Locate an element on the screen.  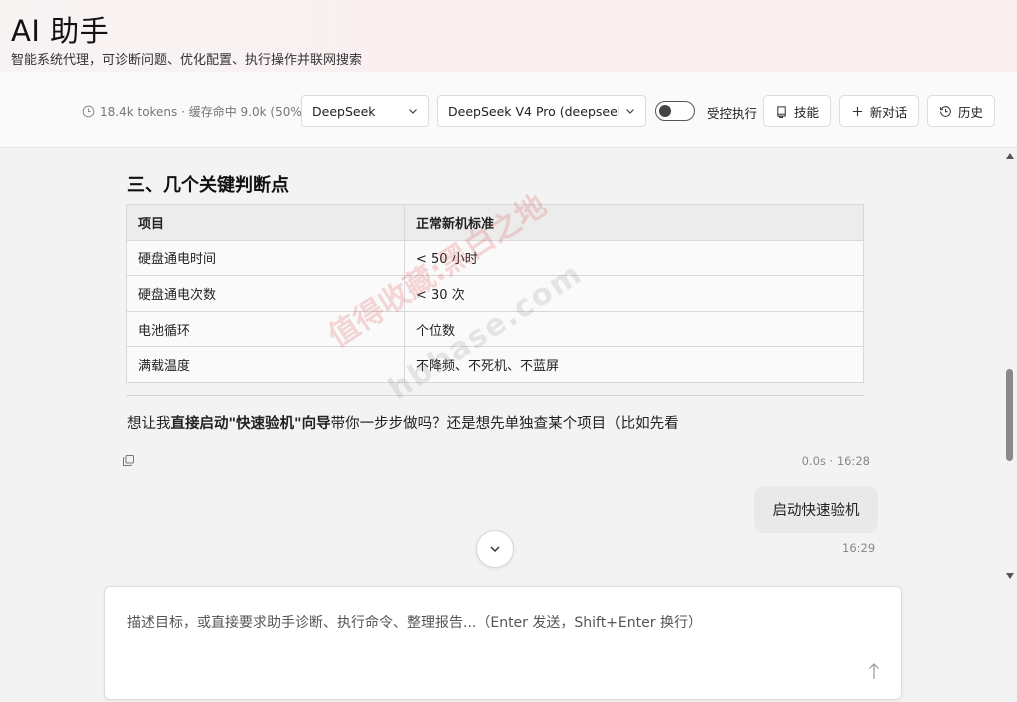
controlled-exec-toggle is located at coordinates (675, 111).